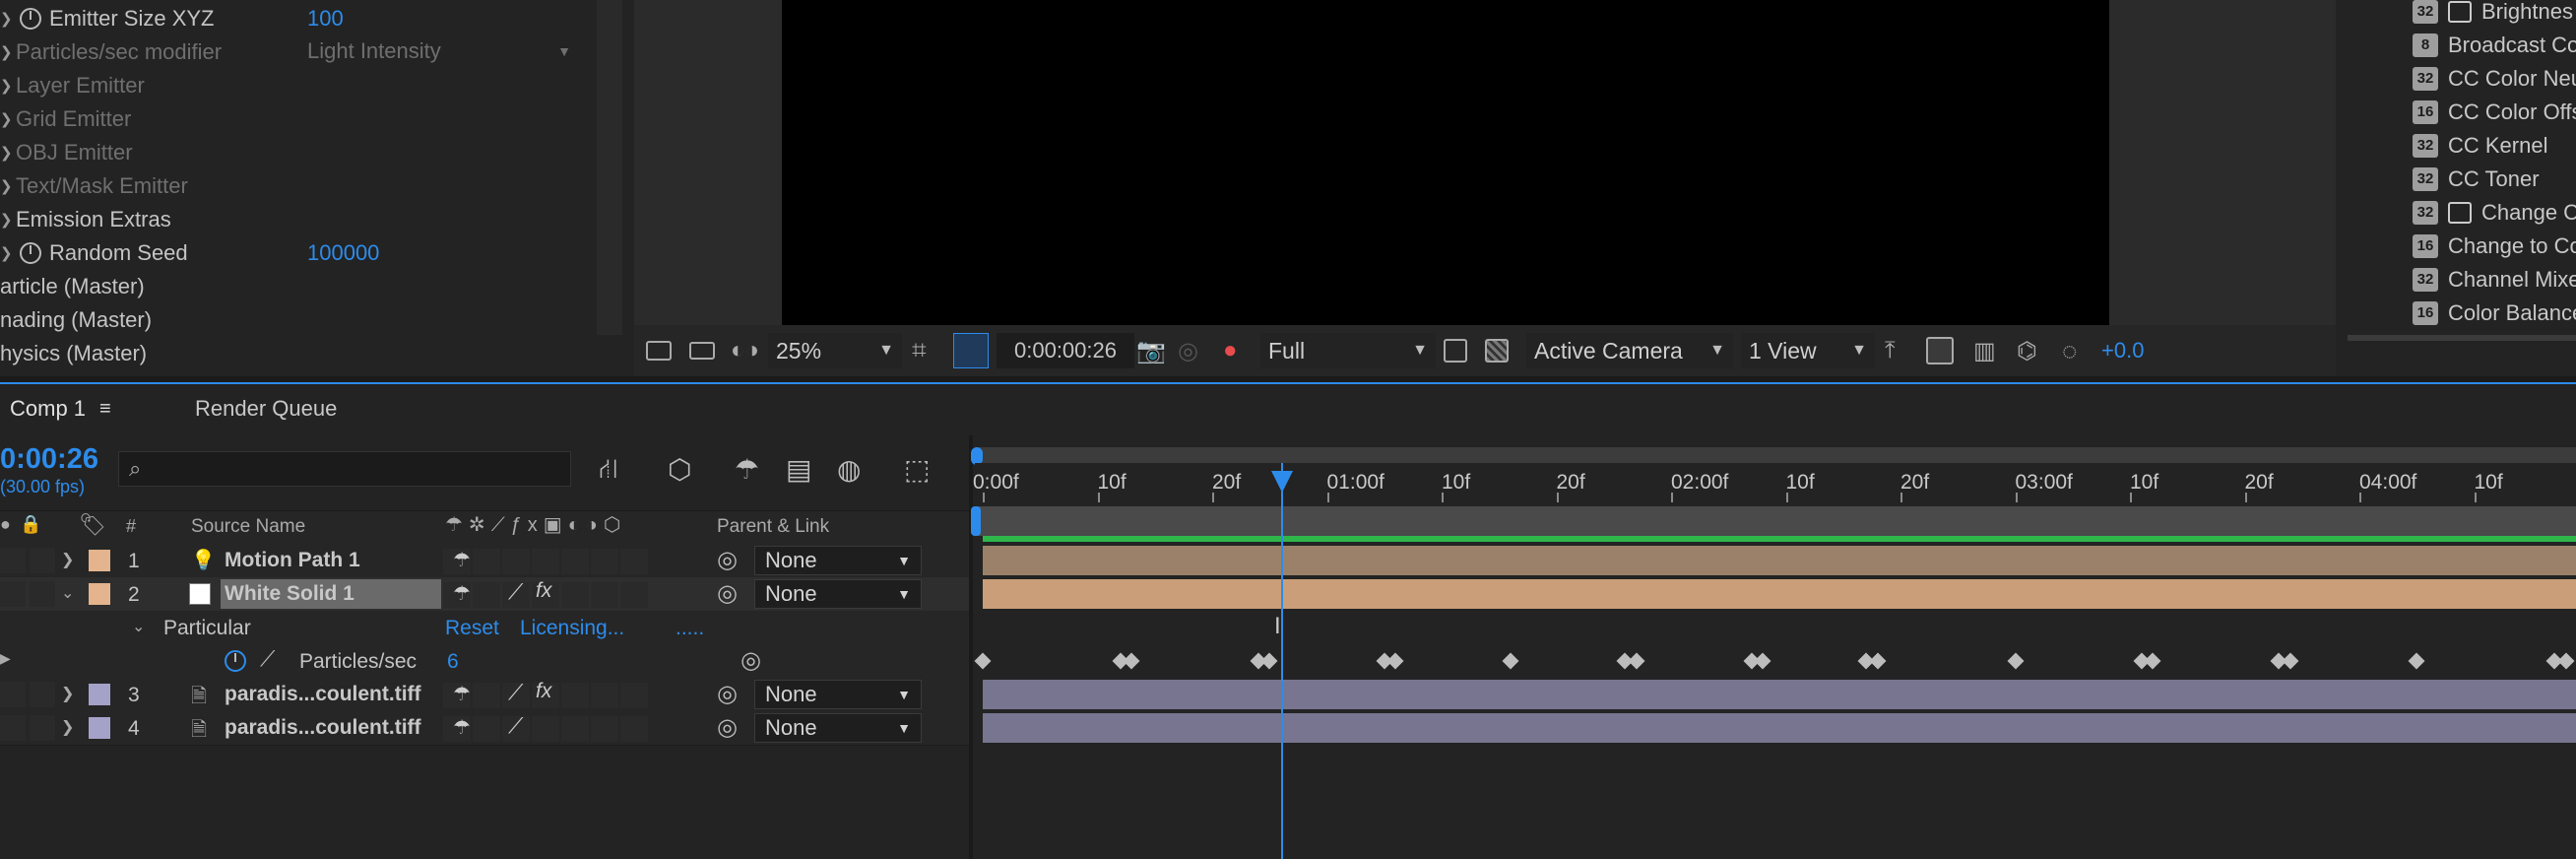  Describe the element at coordinates (543, 691) in the screenshot. I see `fx-icon: fx` at that location.